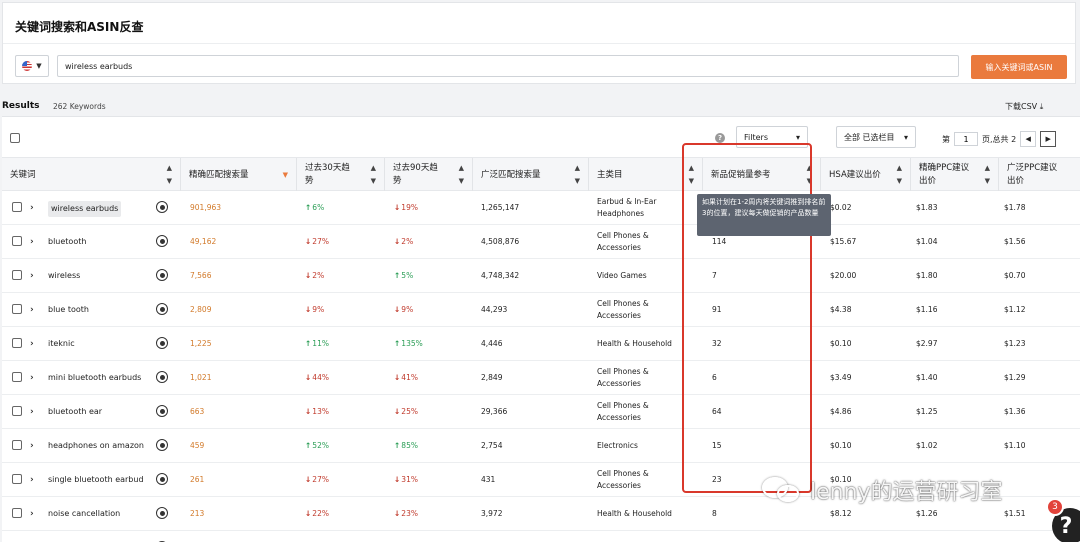 The width and height of the screenshot is (1080, 542). Describe the element at coordinates (1015, 207) in the screenshot. I see `broad-ppc-cell: $1.78` at that location.